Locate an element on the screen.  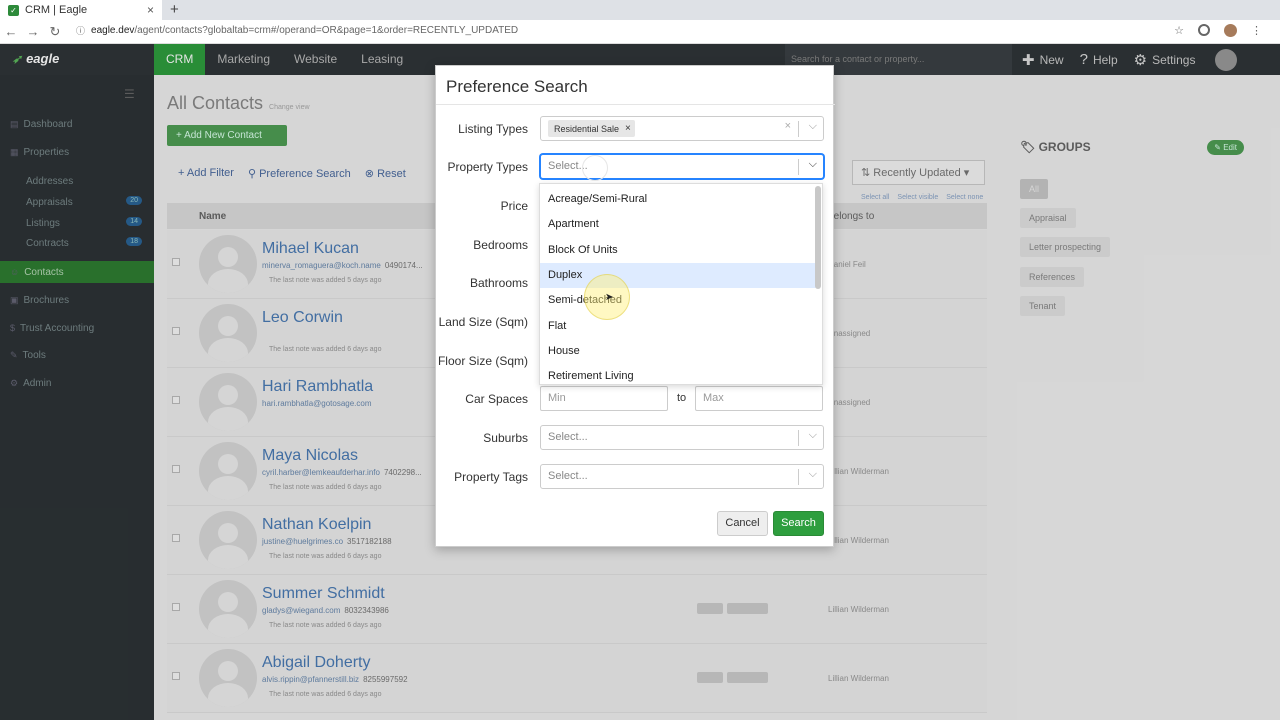
loading-spinner is located at coordinates (595, 168).